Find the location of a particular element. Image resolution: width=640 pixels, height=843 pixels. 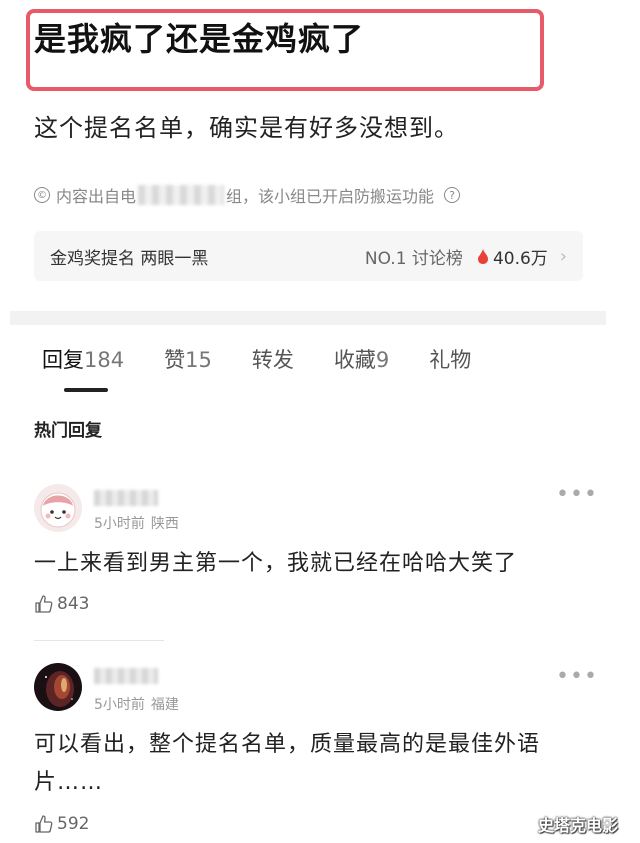

tab-label: 转发 is located at coordinates (272, 360).